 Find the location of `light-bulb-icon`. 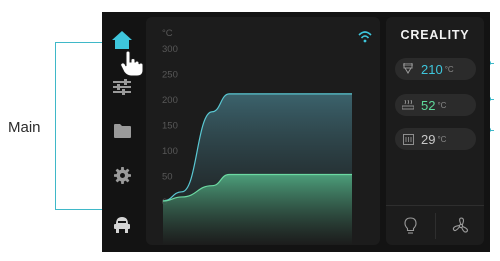

light-bulb-icon is located at coordinates (410, 225).